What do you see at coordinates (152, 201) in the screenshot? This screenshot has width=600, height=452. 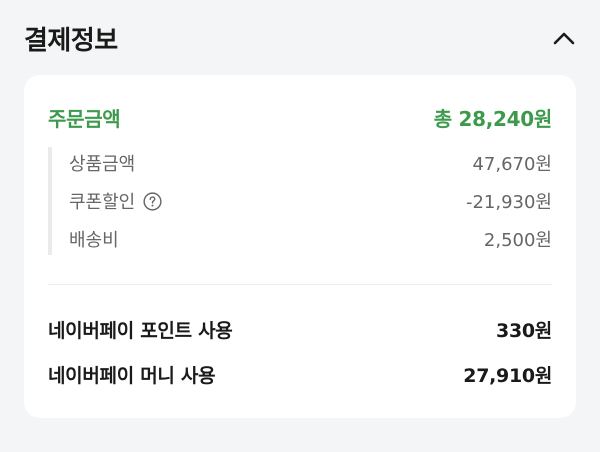 I see `question-circle-icon` at bounding box center [152, 201].